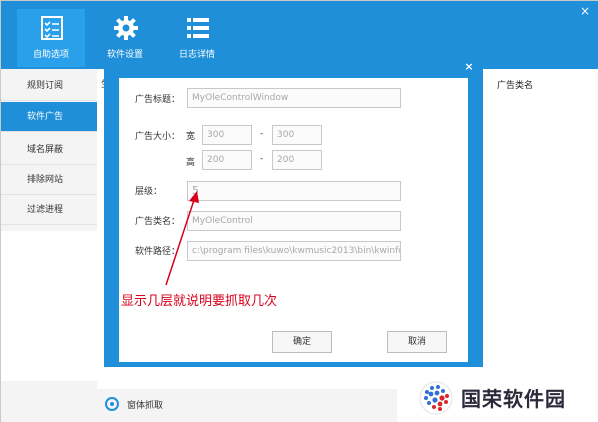 Image resolution: width=598 pixels, height=422 pixels. I want to click on ad-title-field: MyOleControlWindow, so click(294, 98).